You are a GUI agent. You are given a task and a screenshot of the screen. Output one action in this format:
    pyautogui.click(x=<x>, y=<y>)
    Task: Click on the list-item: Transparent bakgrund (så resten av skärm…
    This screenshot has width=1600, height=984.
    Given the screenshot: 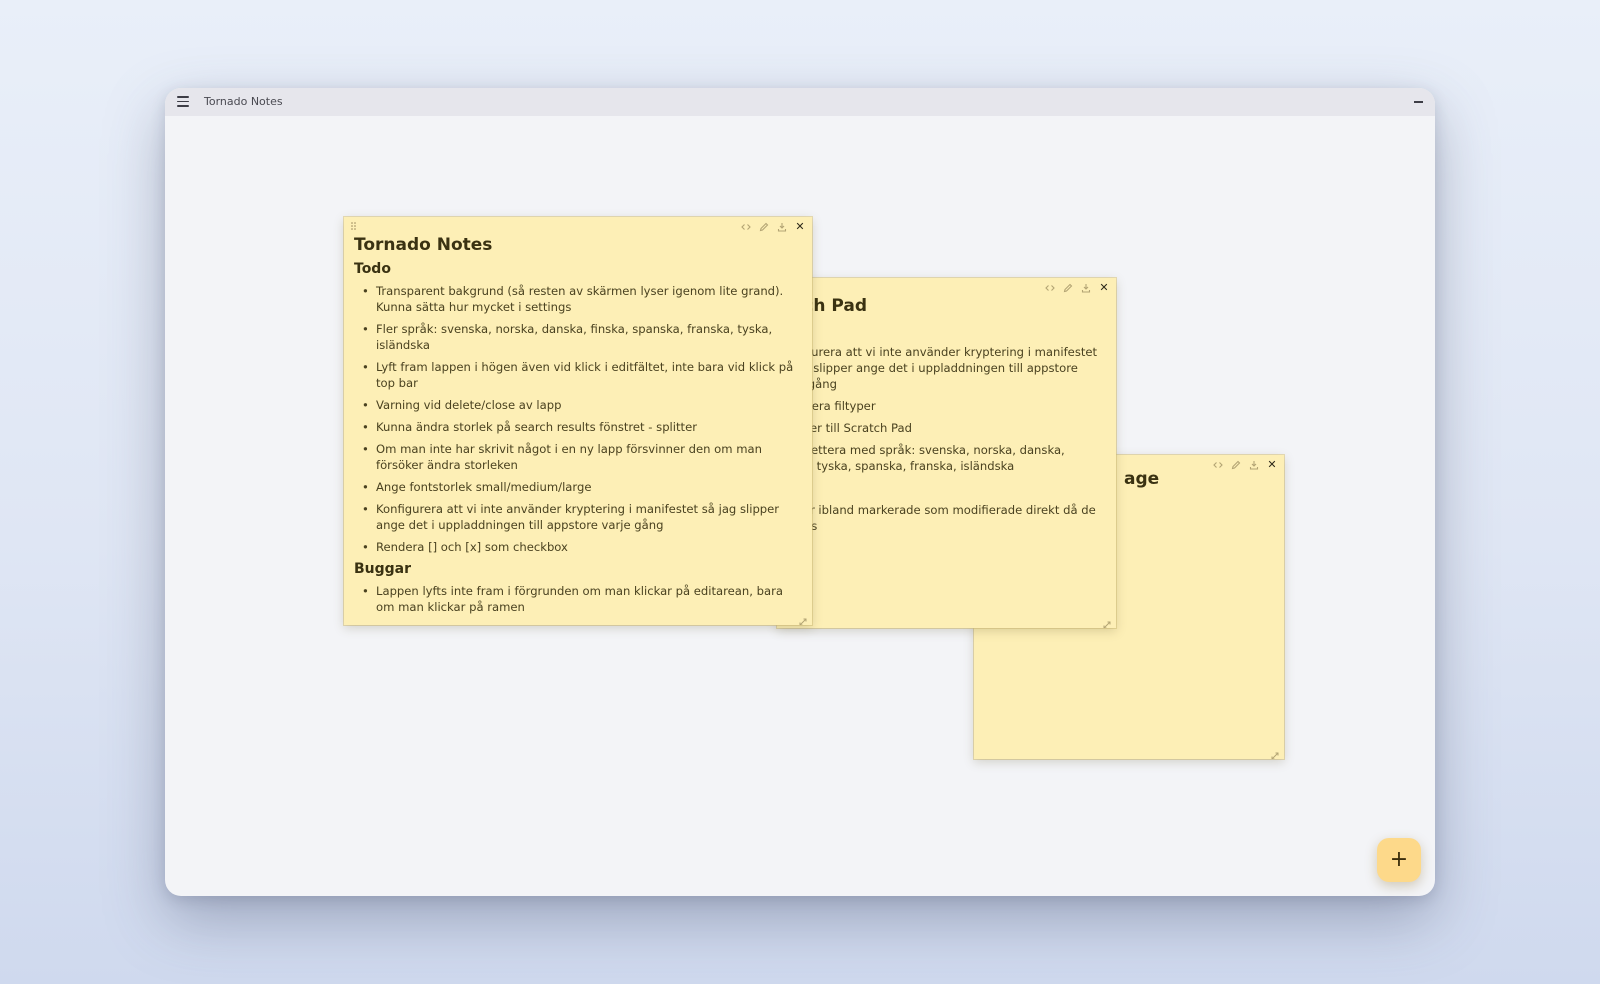 What is the action you would take?
    pyautogui.click(x=582, y=299)
    